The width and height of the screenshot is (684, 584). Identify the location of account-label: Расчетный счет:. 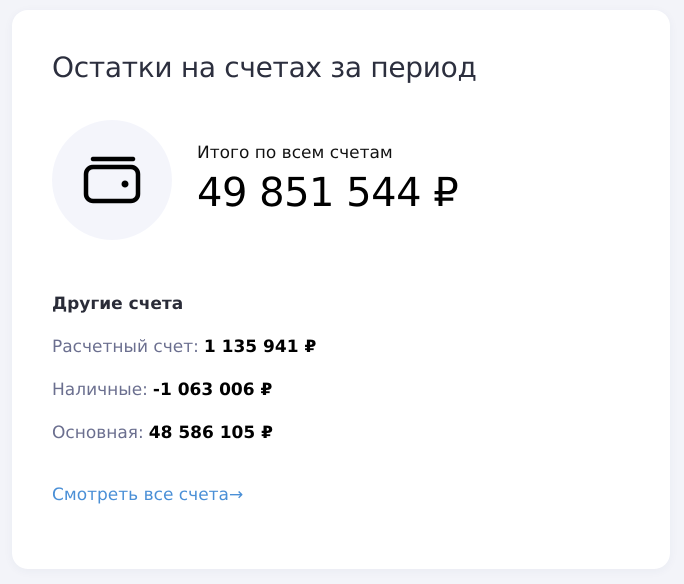
(125, 347).